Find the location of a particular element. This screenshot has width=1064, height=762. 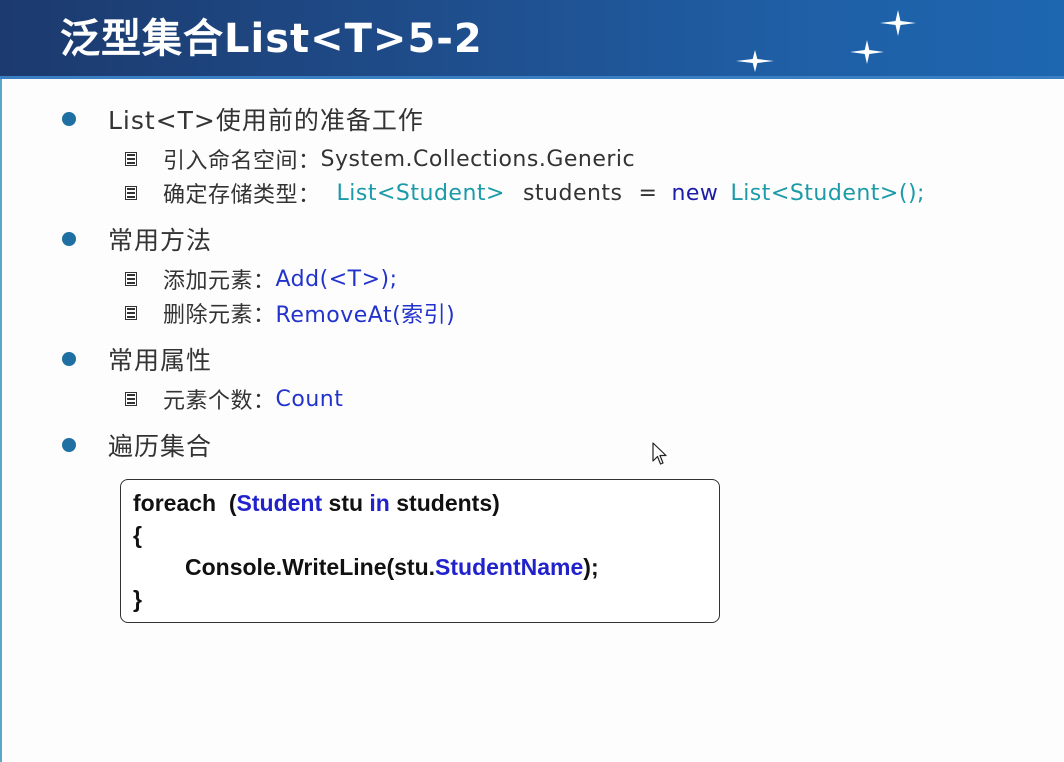

section-heading: 常用方法 is located at coordinates (160, 240).